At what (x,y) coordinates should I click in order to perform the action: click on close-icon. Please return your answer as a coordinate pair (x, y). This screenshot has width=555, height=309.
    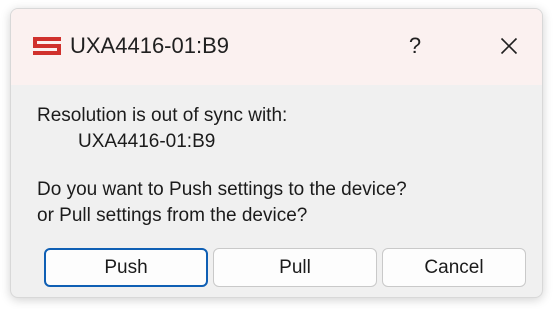
    Looking at the image, I should click on (509, 46).